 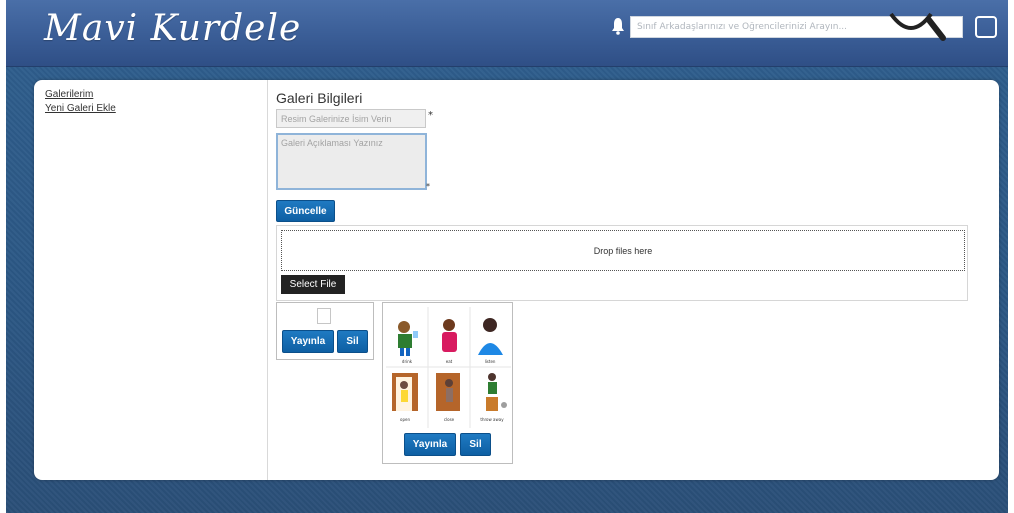 I want to click on gallery-item-checkbox, so click(x=324, y=316).